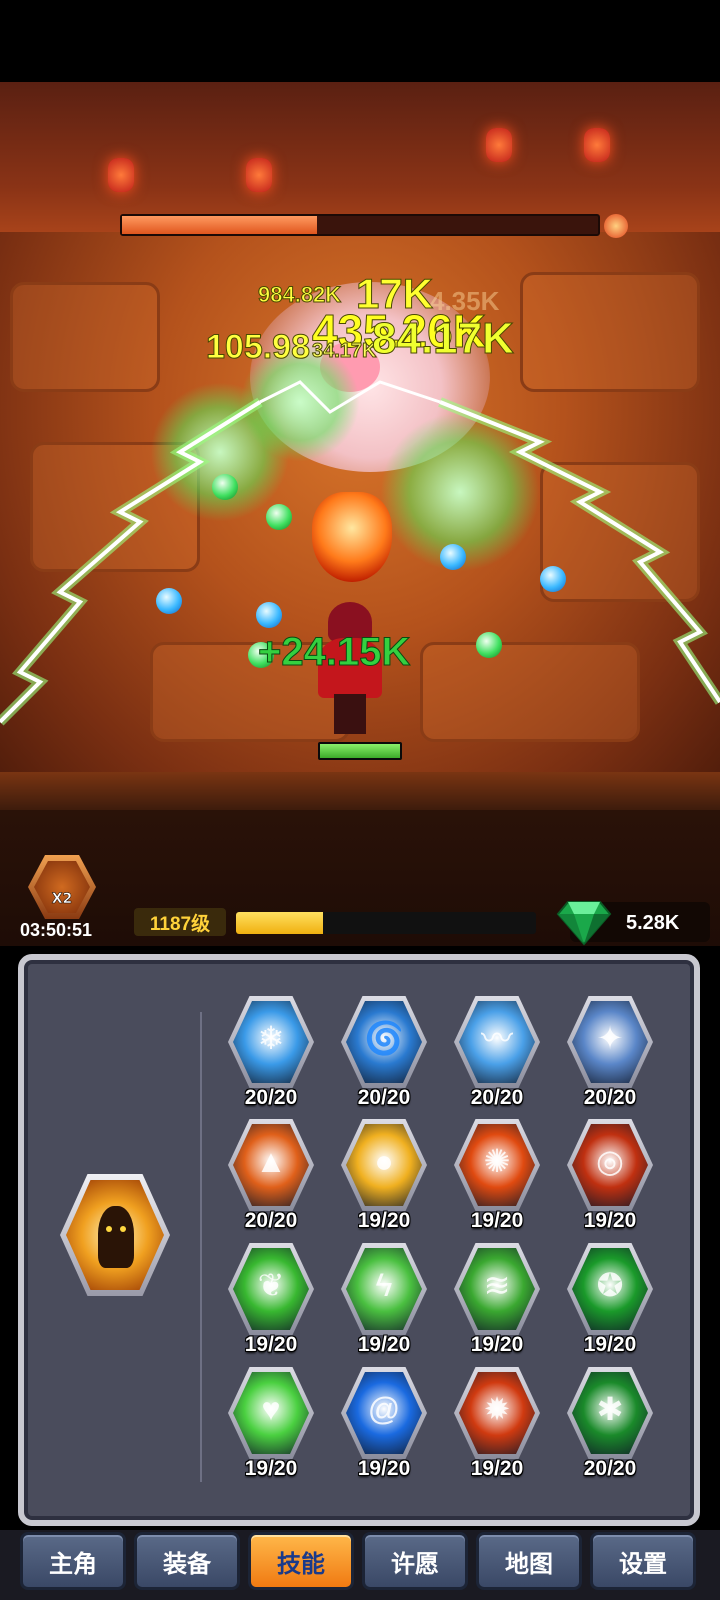 Image resolution: width=720 pixels, height=1600 pixels. I want to click on character-silhouette, so click(116, 1237).